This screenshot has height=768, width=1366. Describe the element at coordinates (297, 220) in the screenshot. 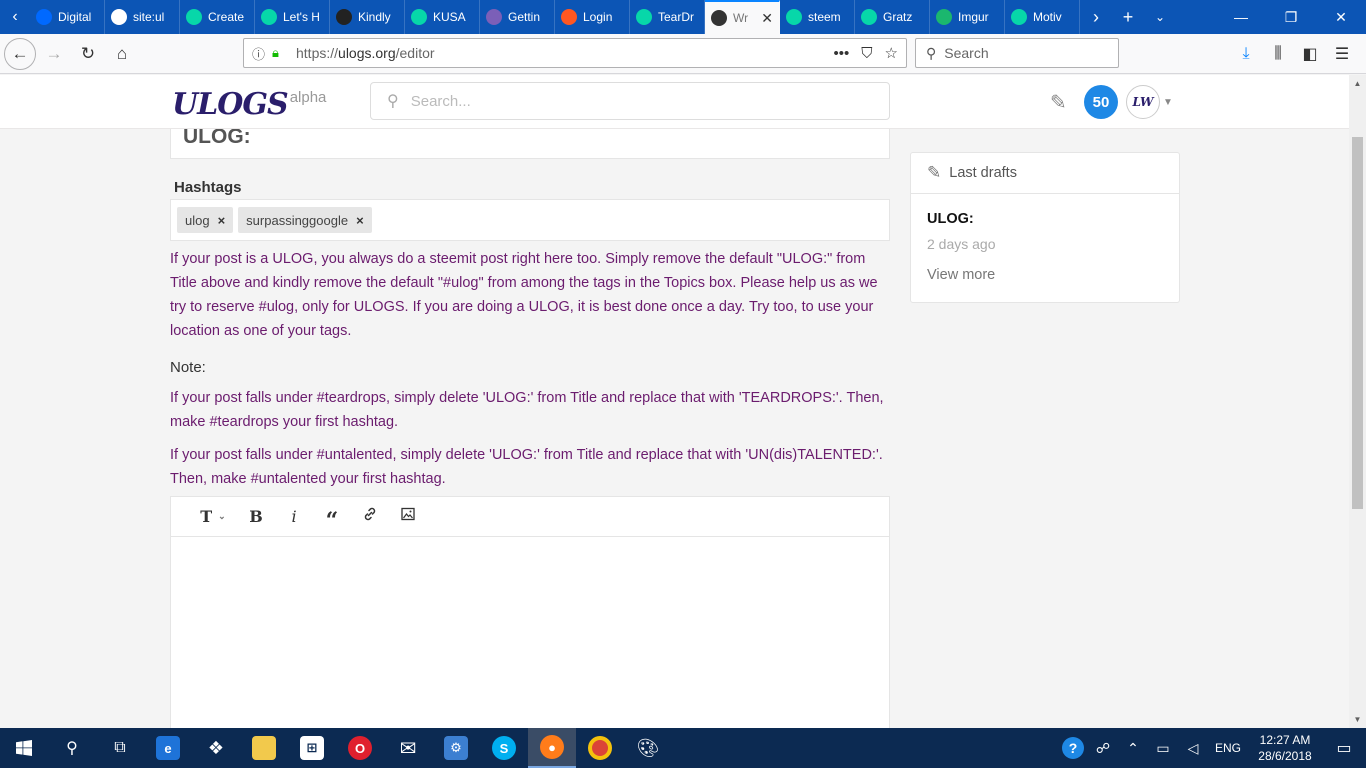

I see `hashtag-label: surpassinggoogle` at that location.